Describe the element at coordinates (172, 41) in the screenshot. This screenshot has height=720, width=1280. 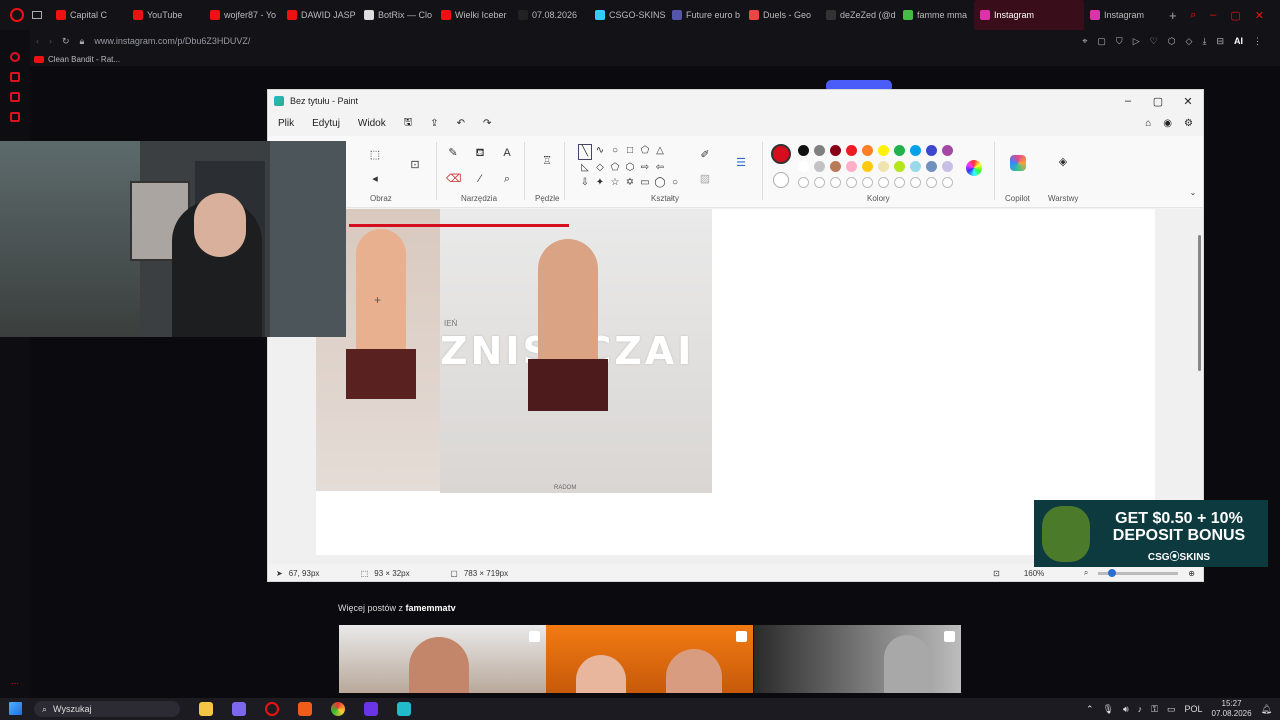
I see `url-field: www.instagram.com/p/Dbu6Z3HDUVZ/` at that location.